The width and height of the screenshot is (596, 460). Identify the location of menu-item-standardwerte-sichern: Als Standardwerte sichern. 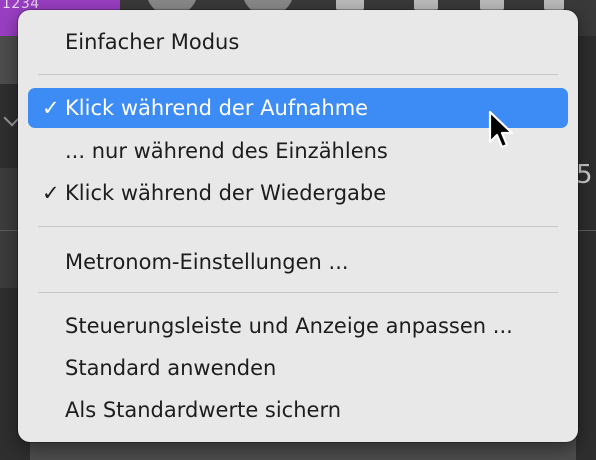
(298, 410).